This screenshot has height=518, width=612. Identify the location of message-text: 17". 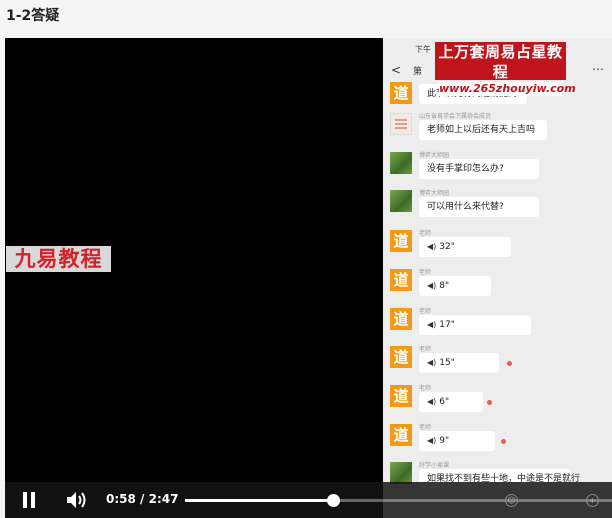
(447, 325).